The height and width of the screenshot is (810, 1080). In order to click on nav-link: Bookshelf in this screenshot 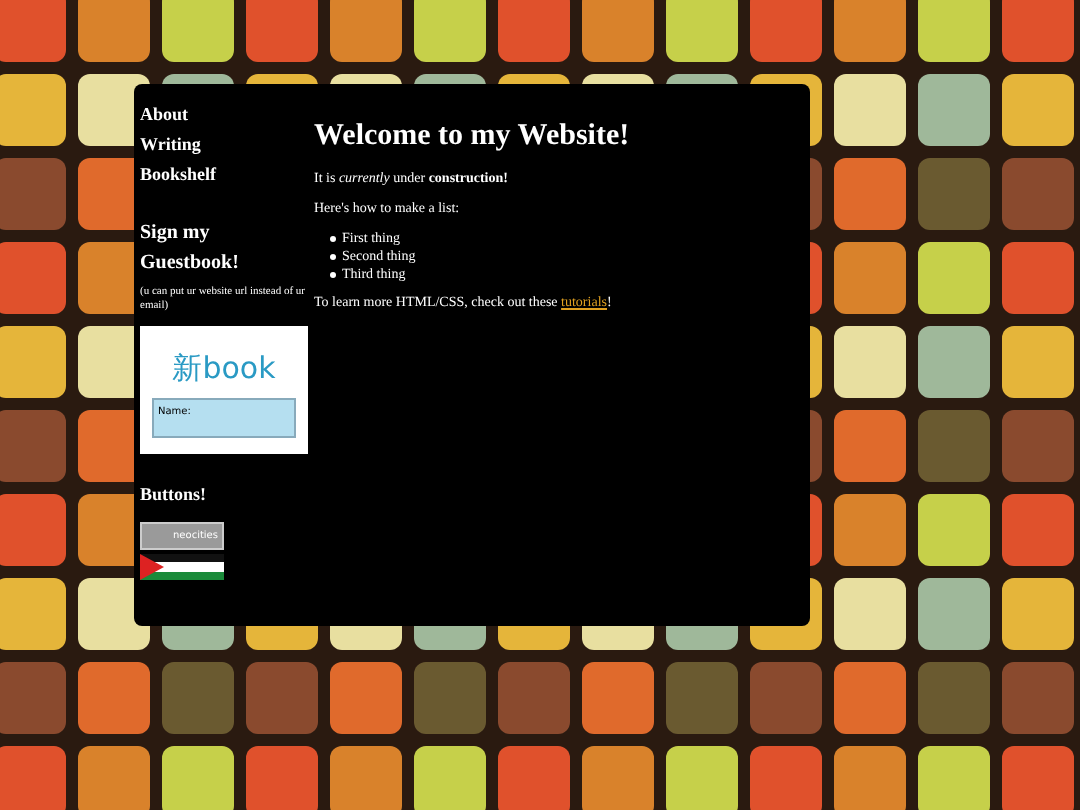, I will do `click(225, 175)`.